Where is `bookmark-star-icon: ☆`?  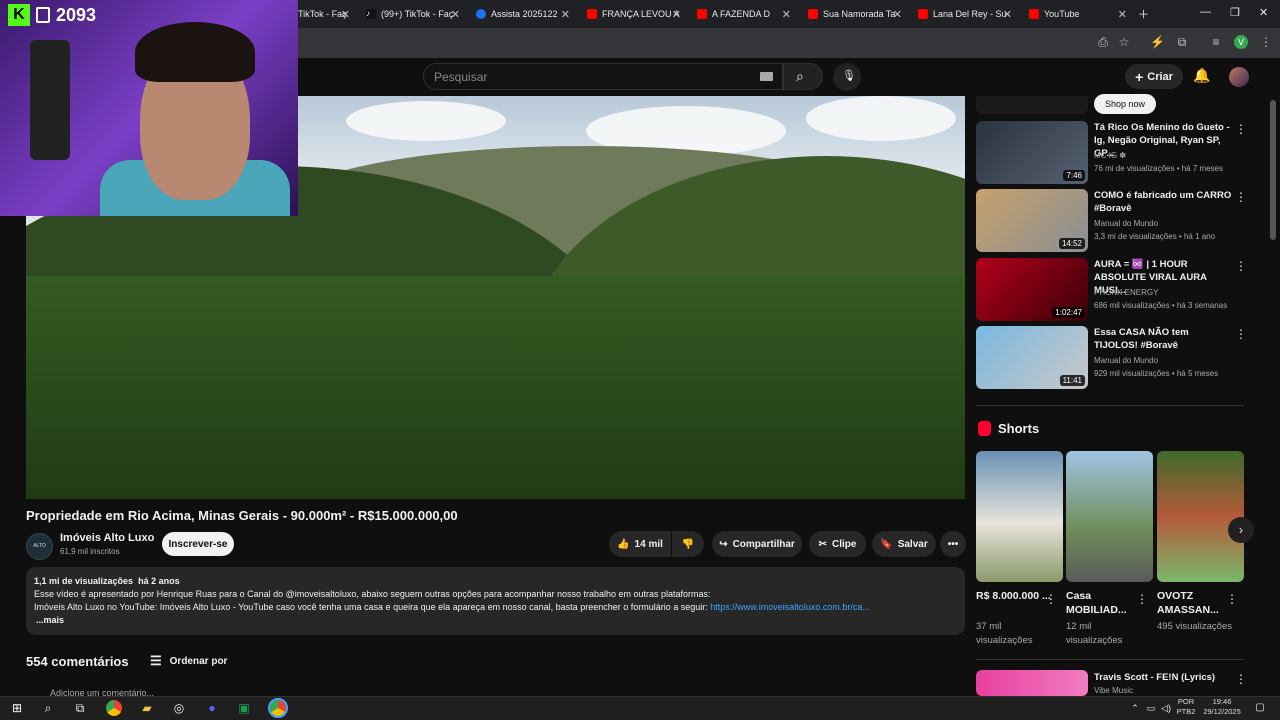
bookmark-star-icon: ☆ is located at coordinates (1124, 42).